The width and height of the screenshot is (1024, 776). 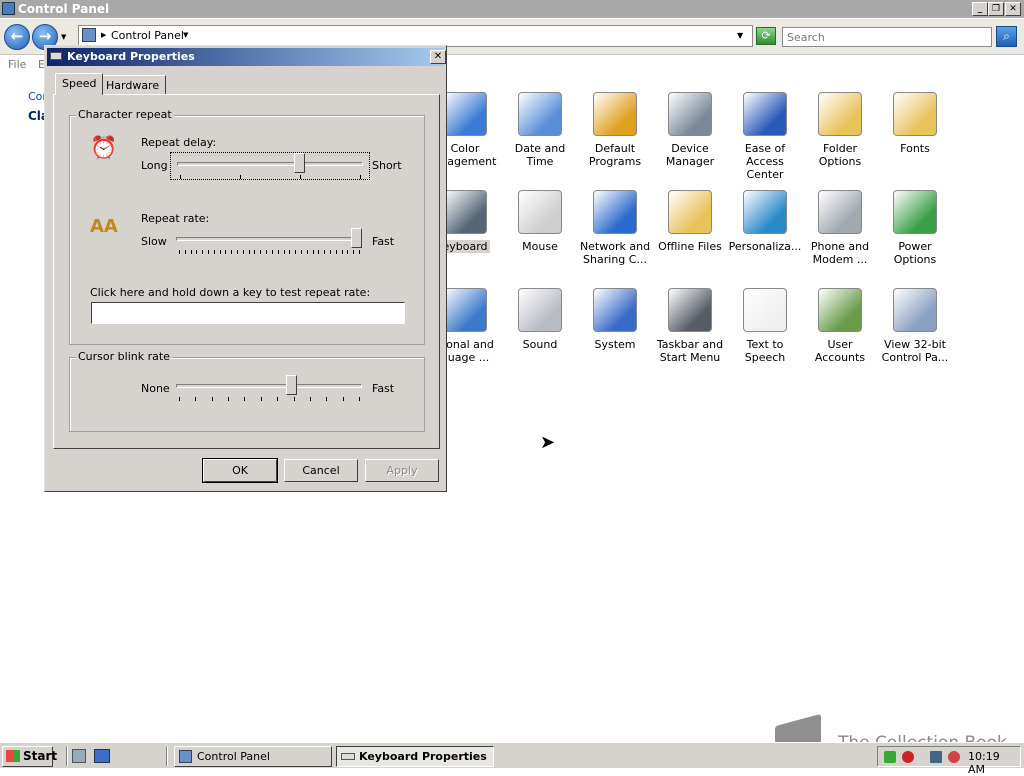 I want to click on control-panel-icon, so click(x=89, y=35).